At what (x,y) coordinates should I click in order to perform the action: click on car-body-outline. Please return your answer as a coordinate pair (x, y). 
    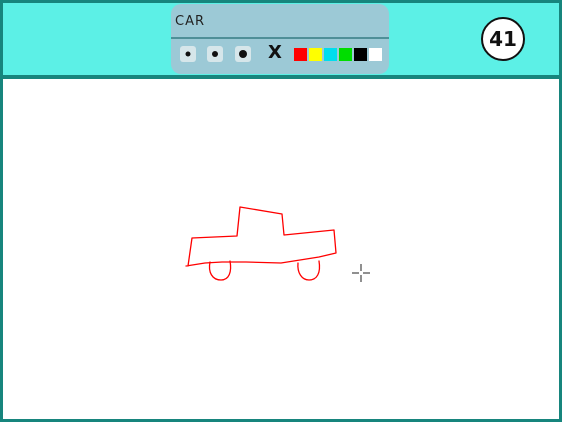
    Looking at the image, I should click on (261, 236).